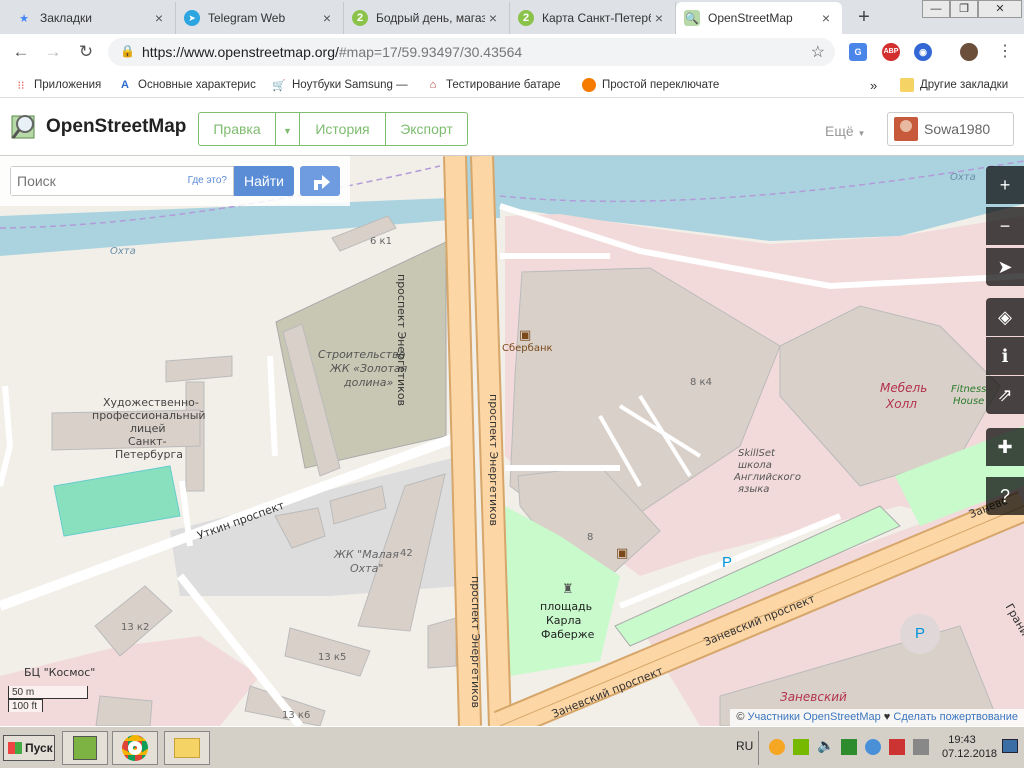  What do you see at coordinates (116, 126) in the screenshot?
I see `osm-logo-text: OpenStreetMap` at bounding box center [116, 126].